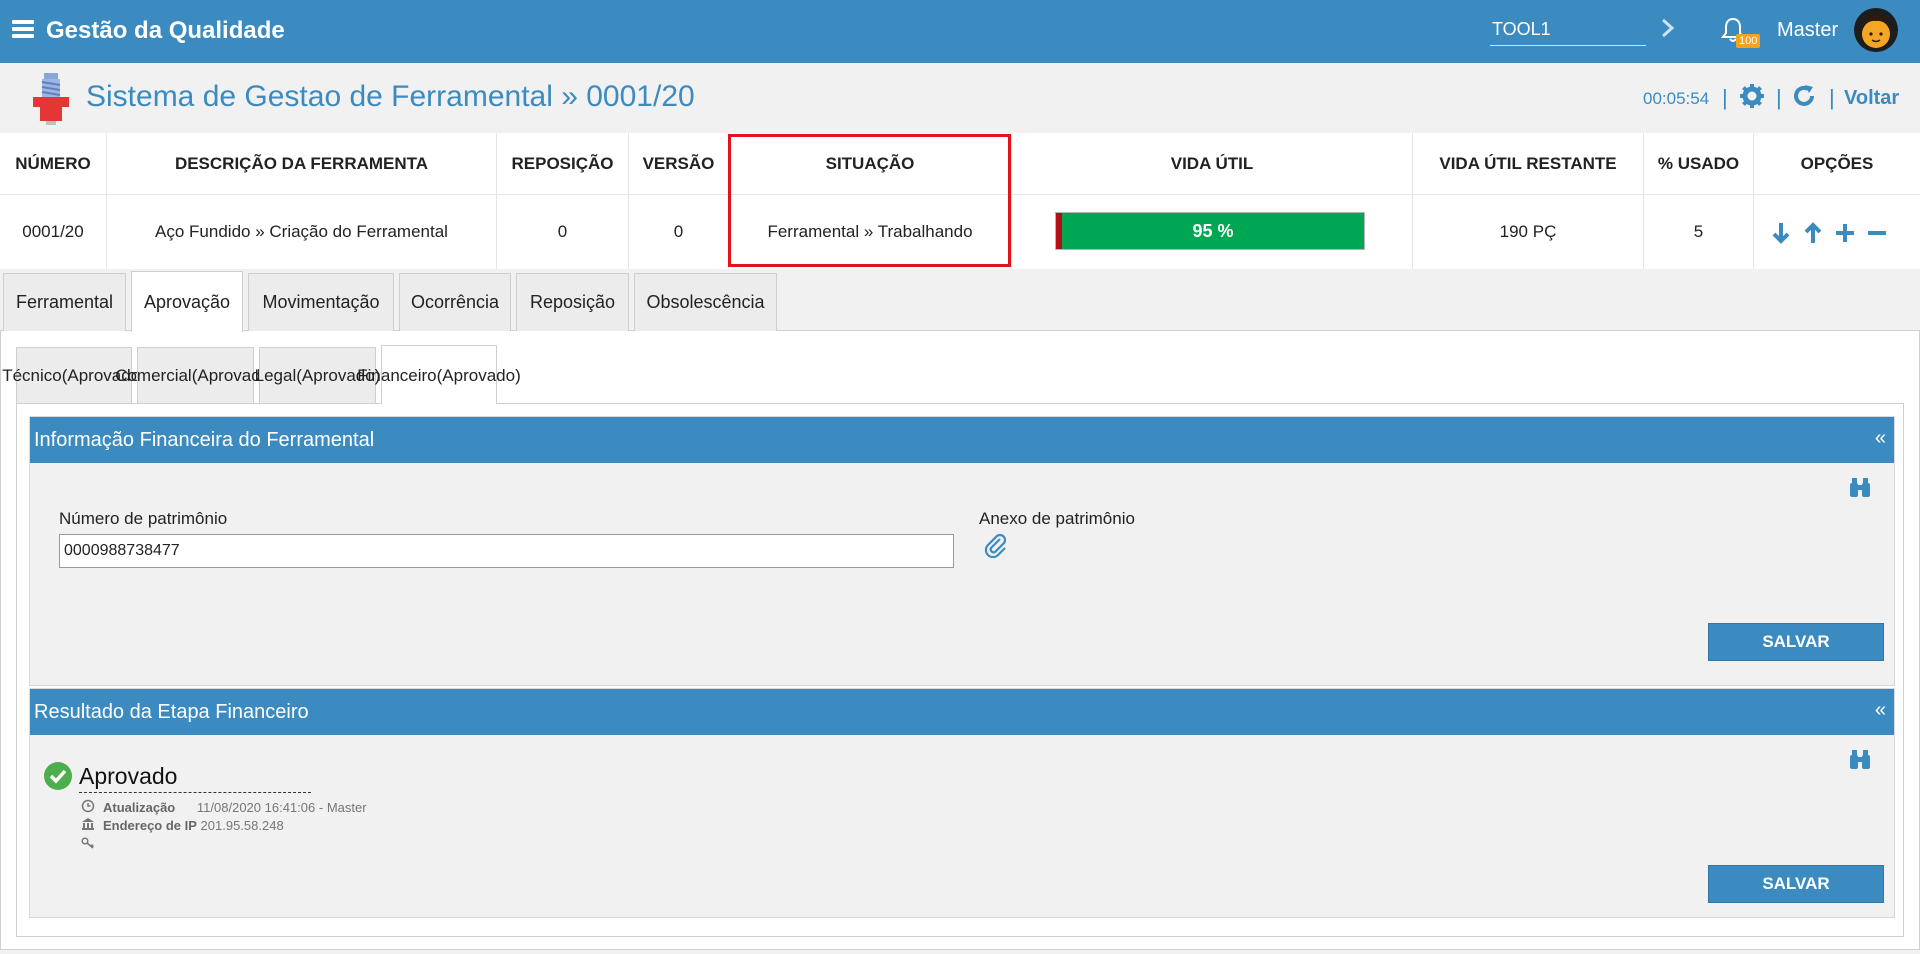 The width and height of the screenshot is (1920, 954). Describe the element at coordinates (302, 232) in the screenshot. I see `cell-descricao: Aço Fundido » Criação do Ferramental` at that location.